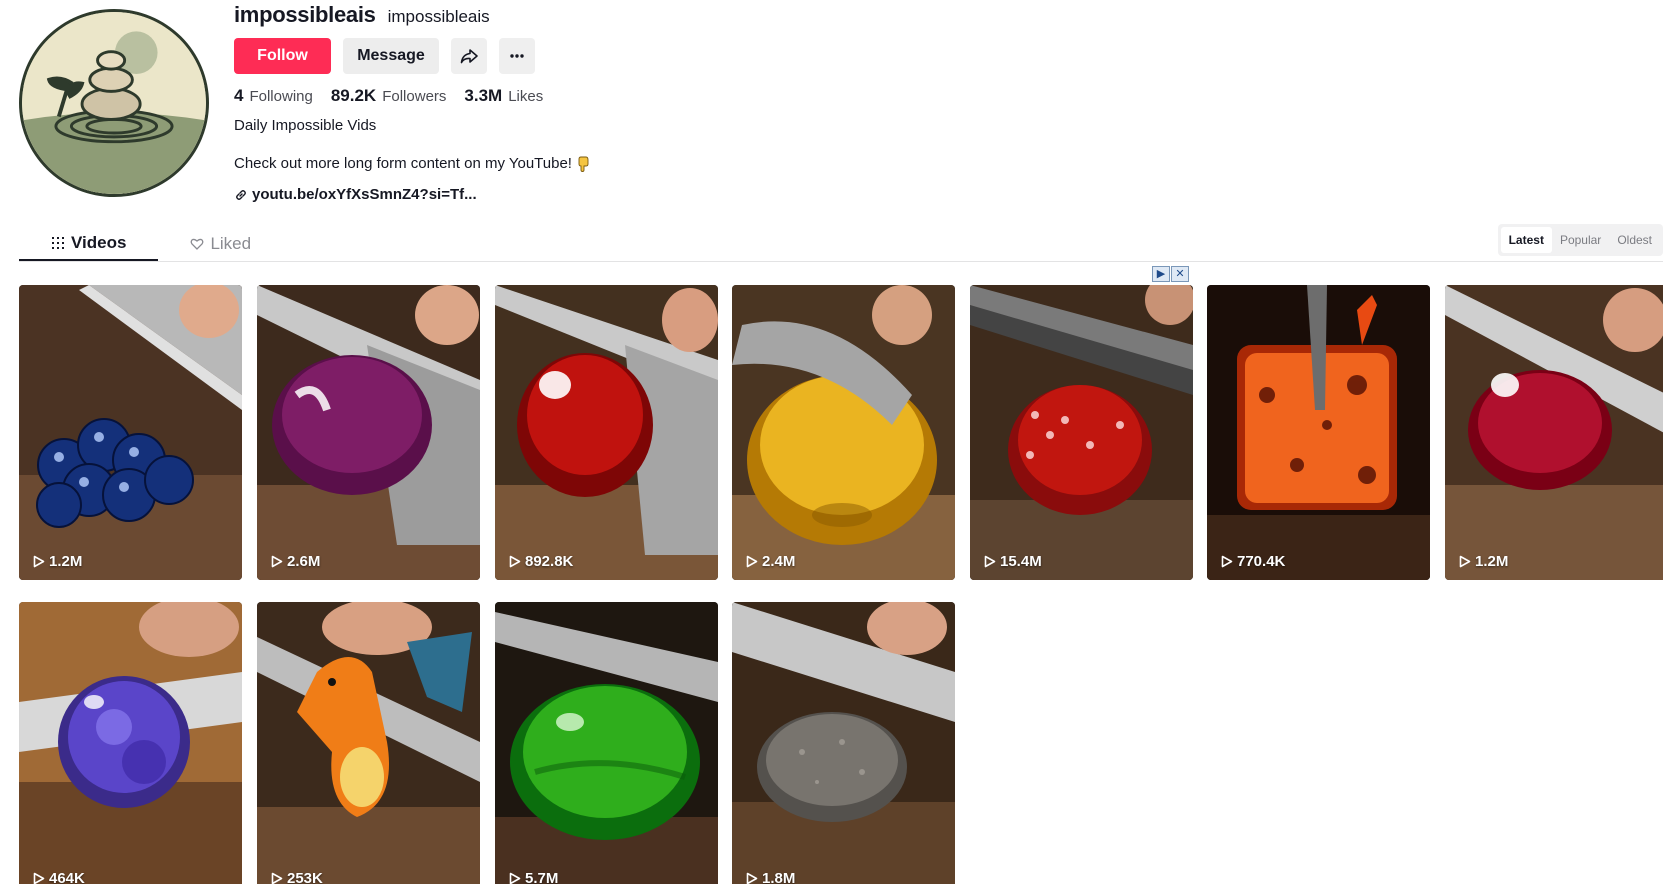 The height and width of the screenshot is (884, 1663). Describe the element at coordinates (67, 877) in the screenshot. I see `view-count-text: 464K` at that location.